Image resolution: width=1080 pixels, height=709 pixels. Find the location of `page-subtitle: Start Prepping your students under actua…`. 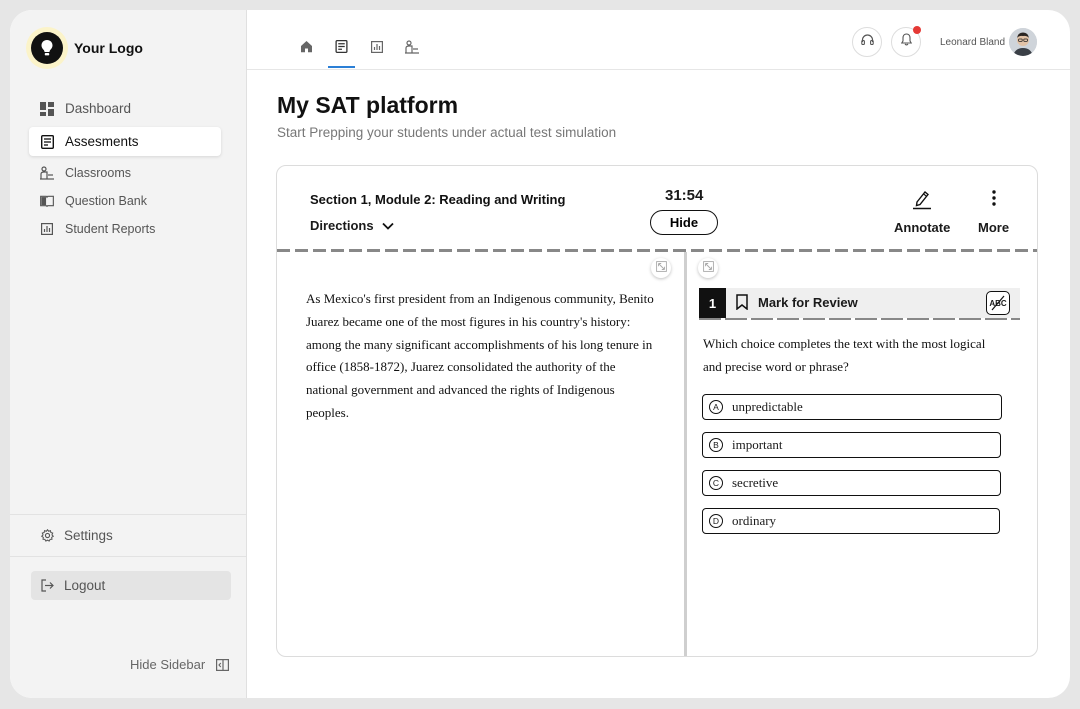

page-subtitle: Start Prepping your students under actua… is located at coordinates (447, 132).